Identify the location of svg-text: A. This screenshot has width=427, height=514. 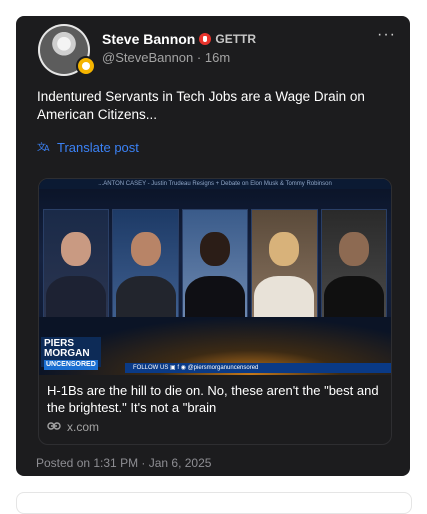
(47, 148).